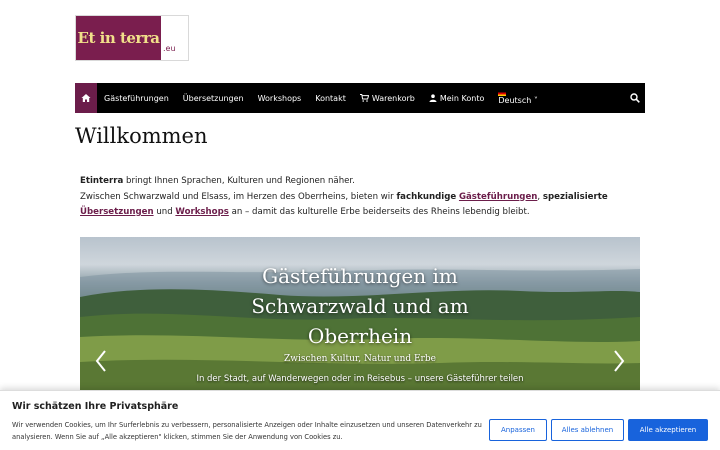 Image resolution: width=720 pixels, height=450 pixels. What do you see at coordinates (136, 98) in the screenshot?
I see `nav-item-tours: Gästeführungen` at bounding box center [136, 98].